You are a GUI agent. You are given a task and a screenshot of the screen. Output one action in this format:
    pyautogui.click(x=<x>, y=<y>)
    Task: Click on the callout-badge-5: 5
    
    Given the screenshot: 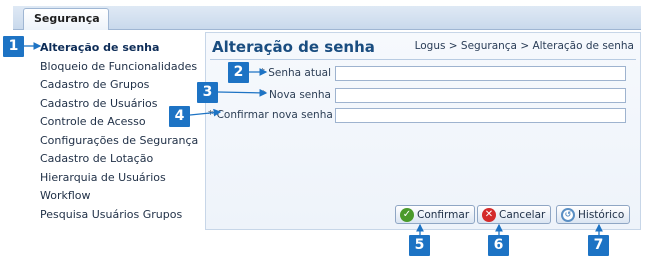 What is the action you would take?
    pyautogui.click(x=419, y=245)
    